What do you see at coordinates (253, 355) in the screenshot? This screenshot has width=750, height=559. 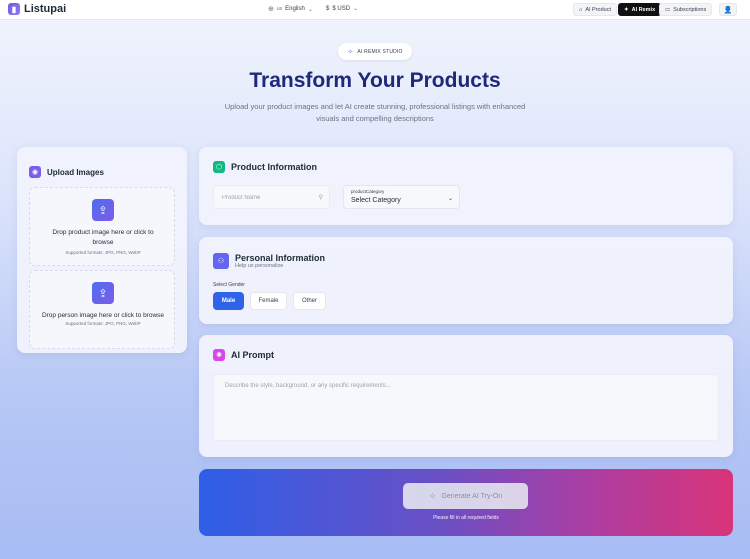 I see `prompt-card-title: AI Prompt` at bounding box center [253, 355].